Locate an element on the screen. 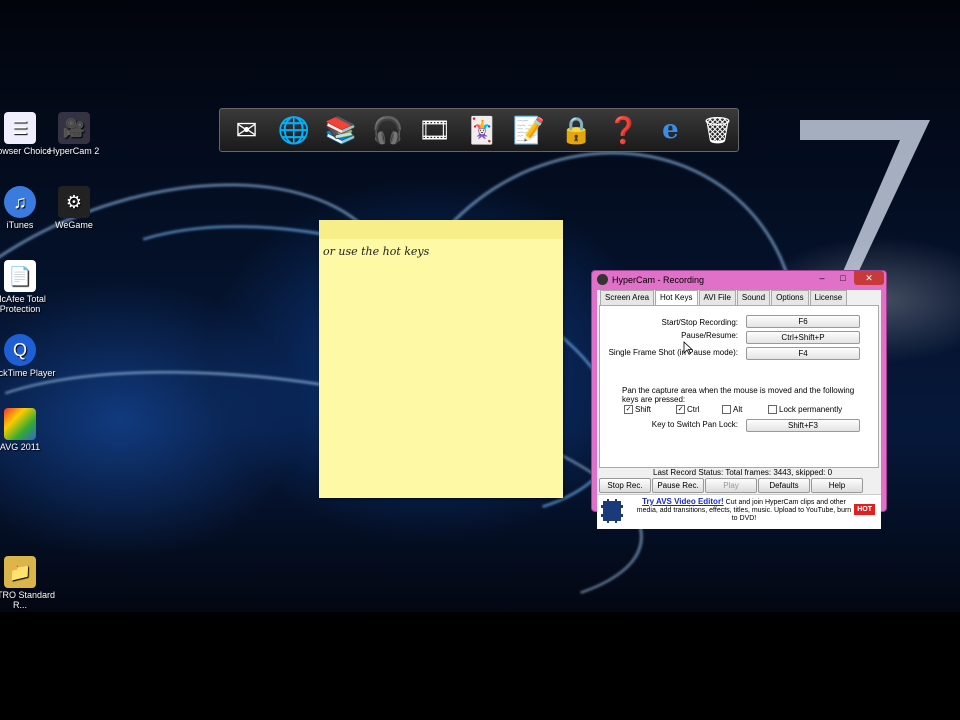 The width and height of the screenshot is (960, 720). quicktime-icon: Q is located at coordinates (20, 350).